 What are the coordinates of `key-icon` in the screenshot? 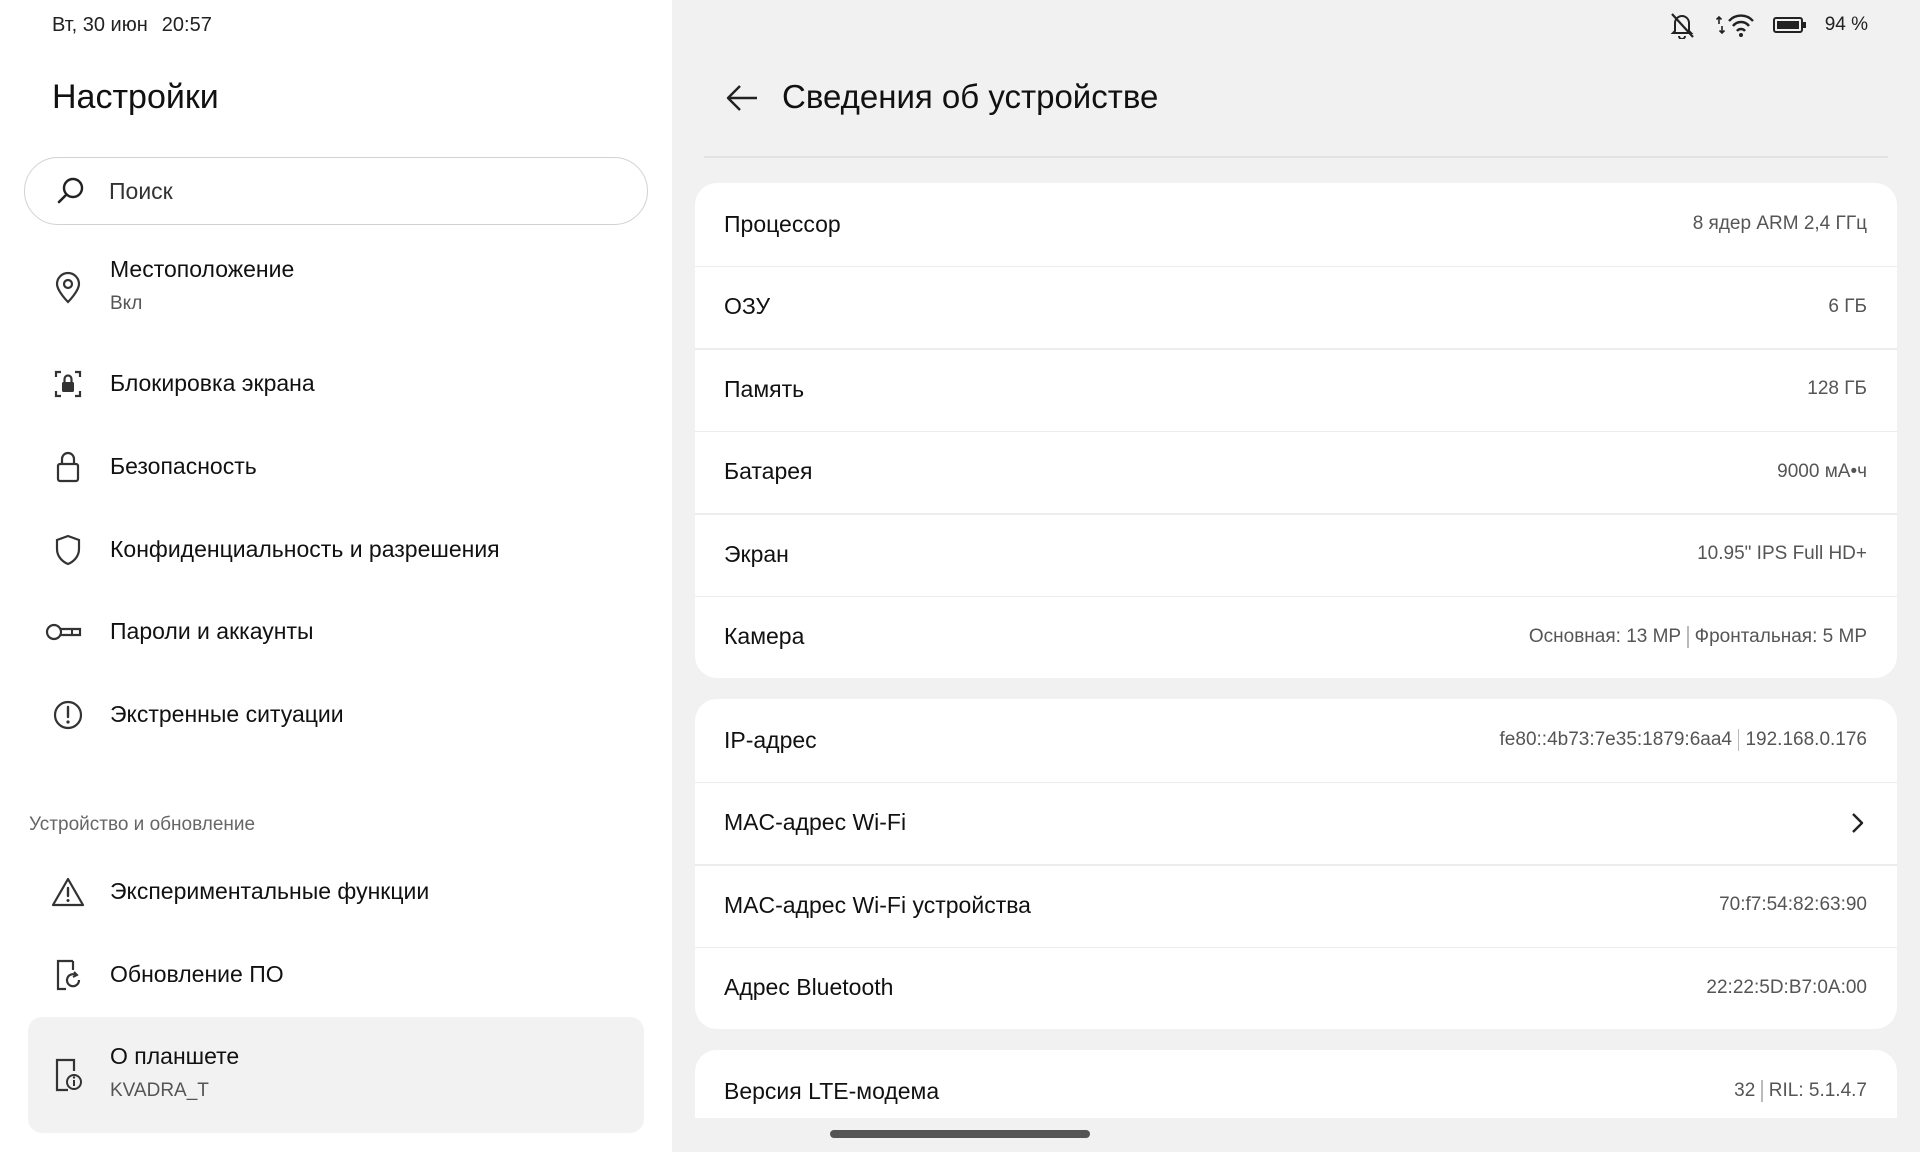 It's located at (64, 632).